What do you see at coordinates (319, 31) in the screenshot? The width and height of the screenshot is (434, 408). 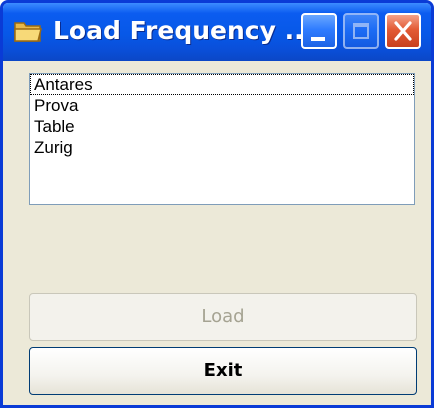 I see `minimize-button` at bounding box center [319, 31].